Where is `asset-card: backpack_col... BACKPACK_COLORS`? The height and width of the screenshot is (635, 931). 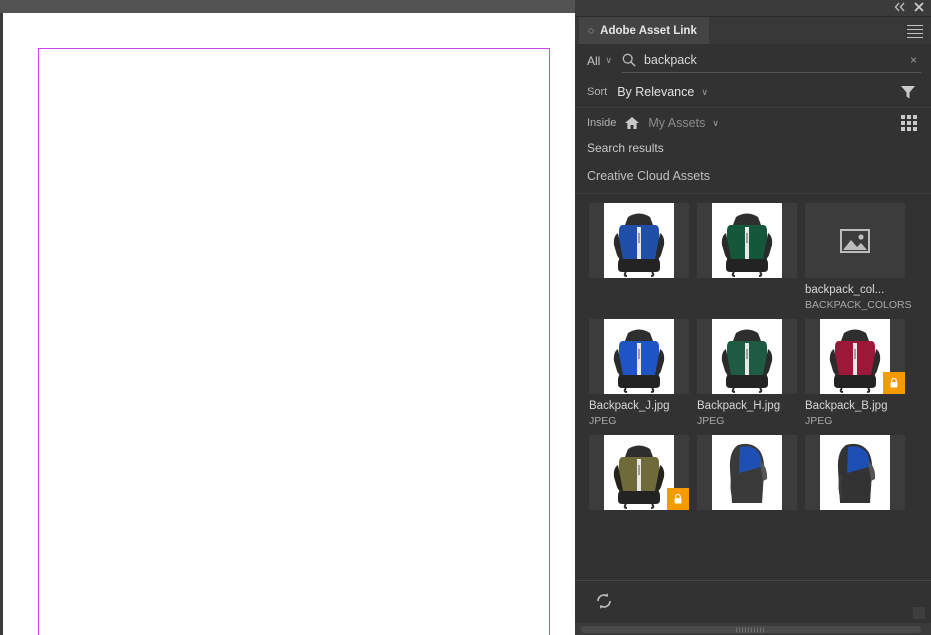
asset-card: backpack_col... BACKPACK_COLORS is located at coordinates (858, 257).